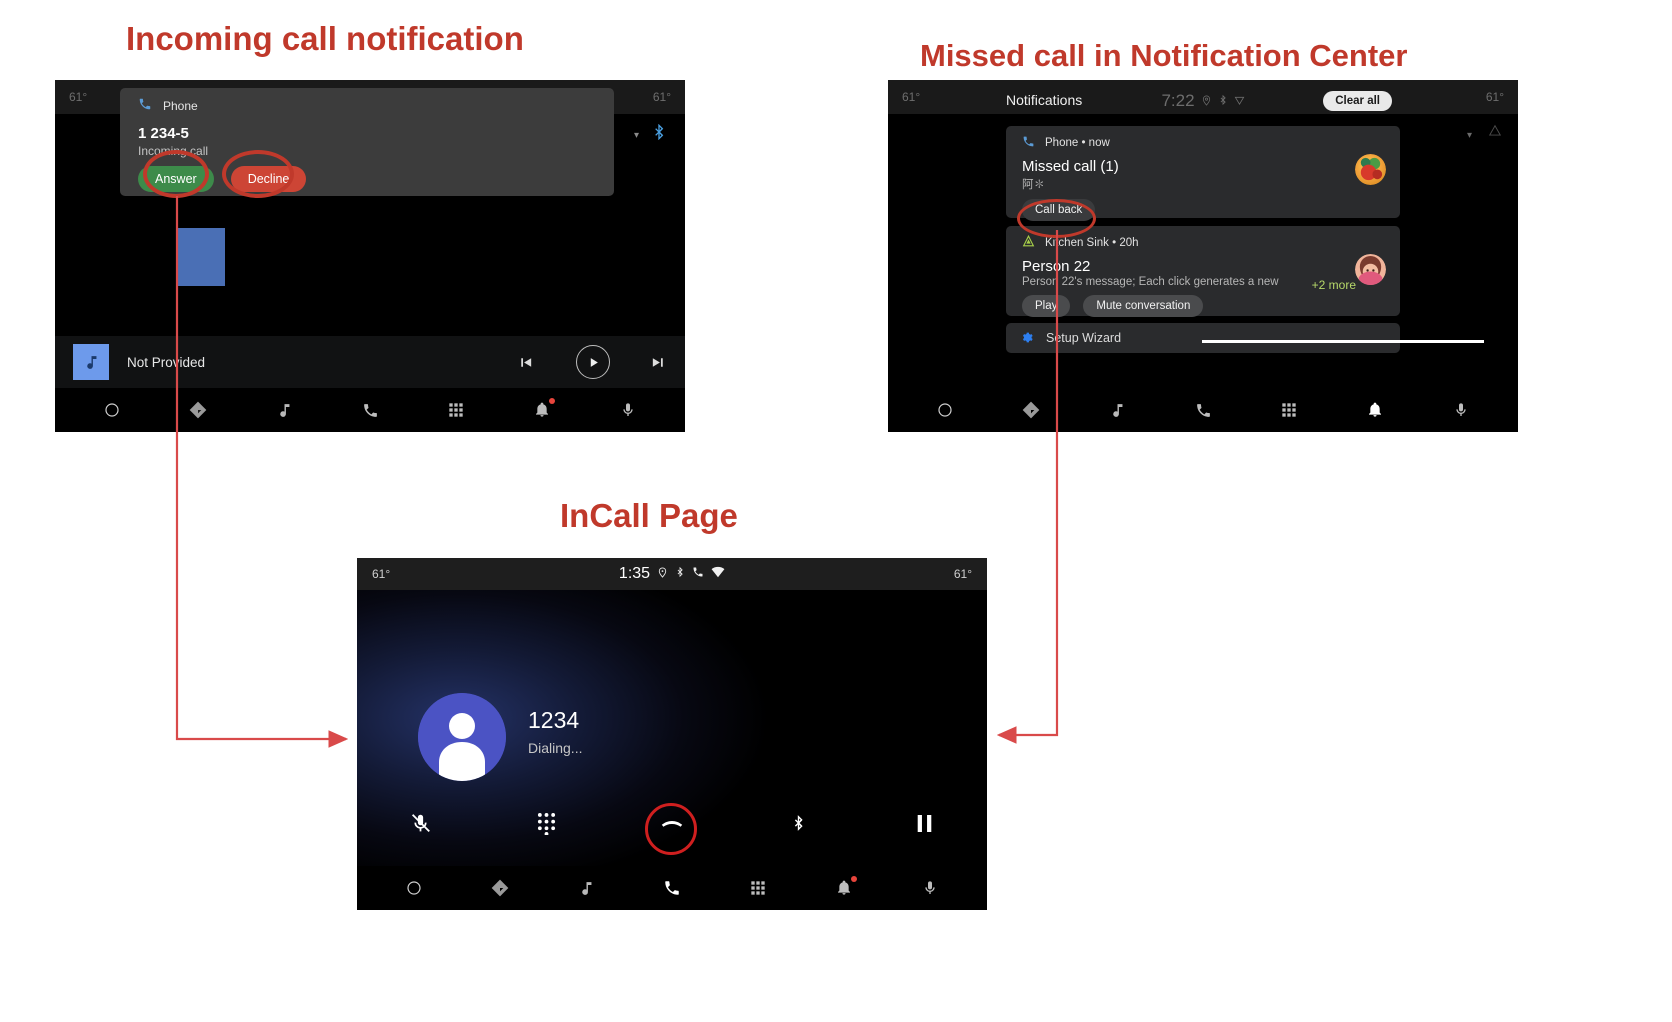  What do you see at coordinates (1033, 185) in the screenshot?
I see `notification-body: 阿✽` at bounding box center [1033, 185].